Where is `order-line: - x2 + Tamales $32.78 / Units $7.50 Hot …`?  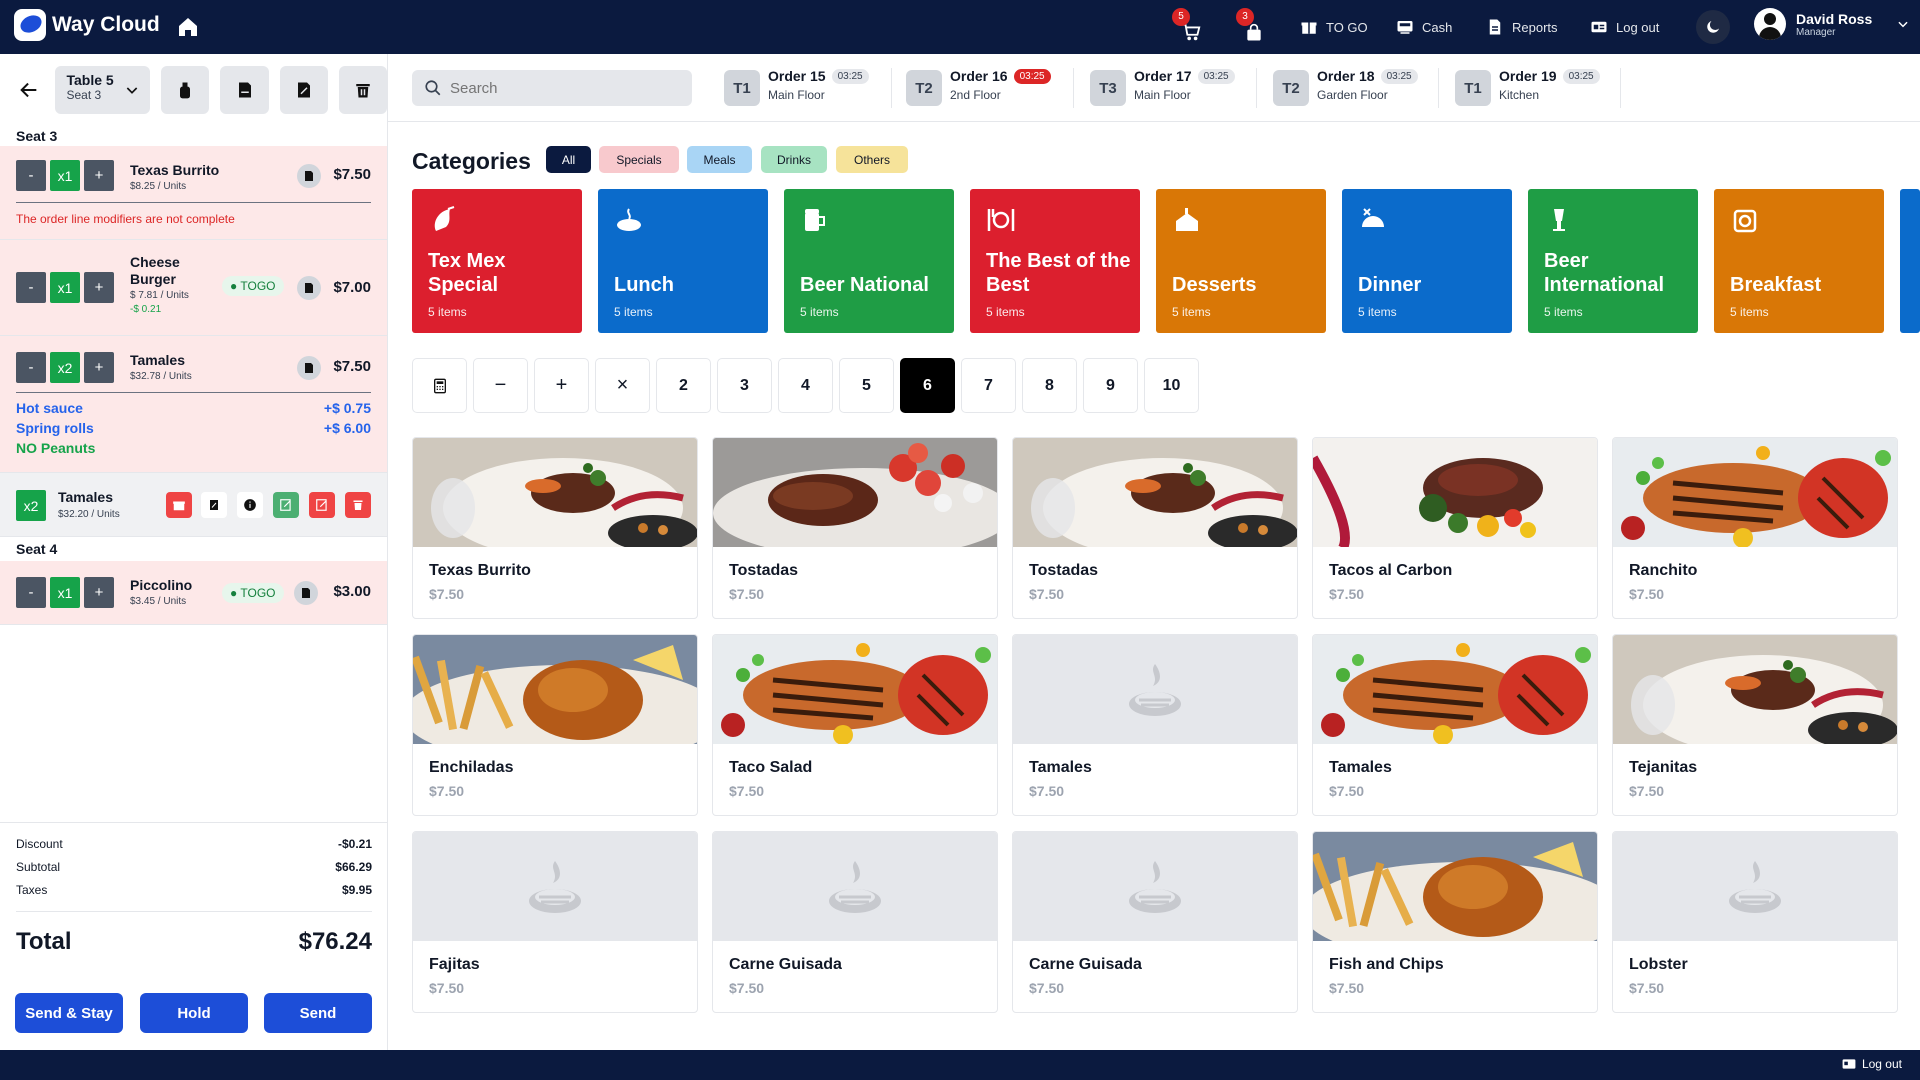 order-line: - x2 + Tamales $32.78 / Units $7.50 Hot … is located at coordinates (193, 404).